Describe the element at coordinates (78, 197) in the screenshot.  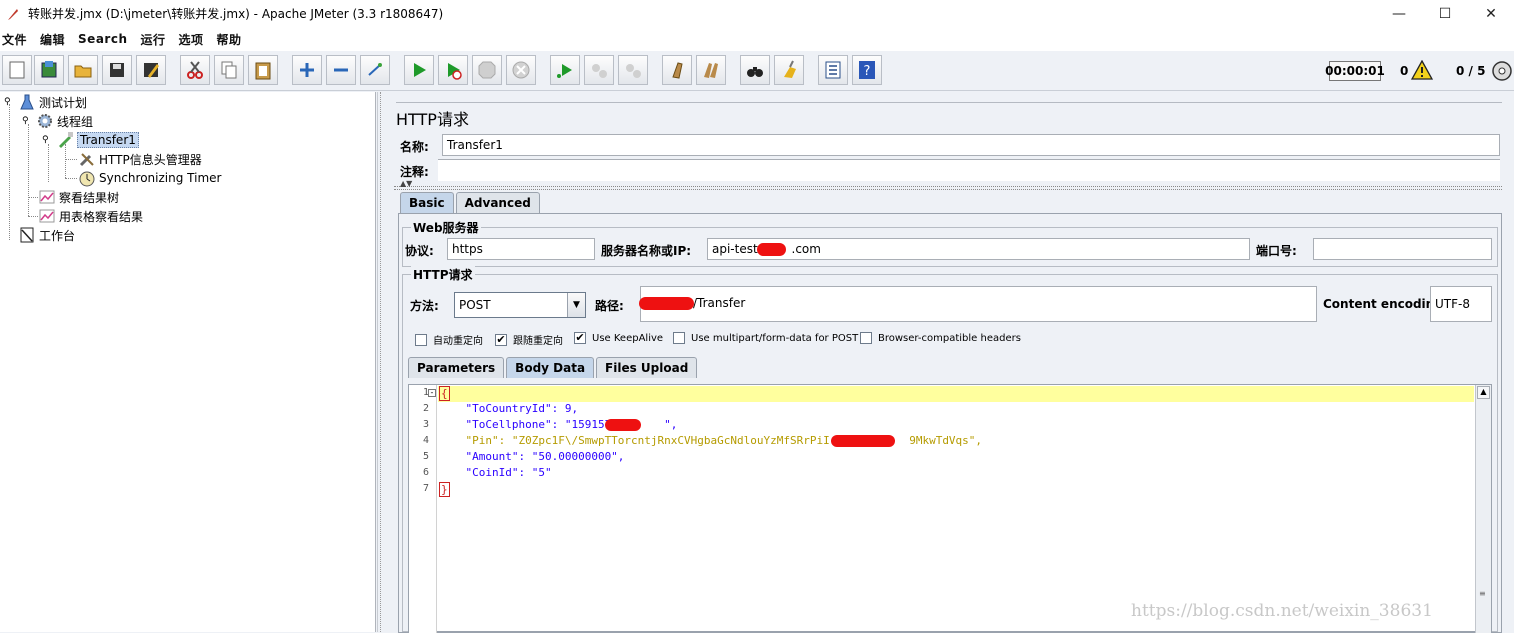
I see `tree-item-view-results-tree: 察看结果树` at that location.